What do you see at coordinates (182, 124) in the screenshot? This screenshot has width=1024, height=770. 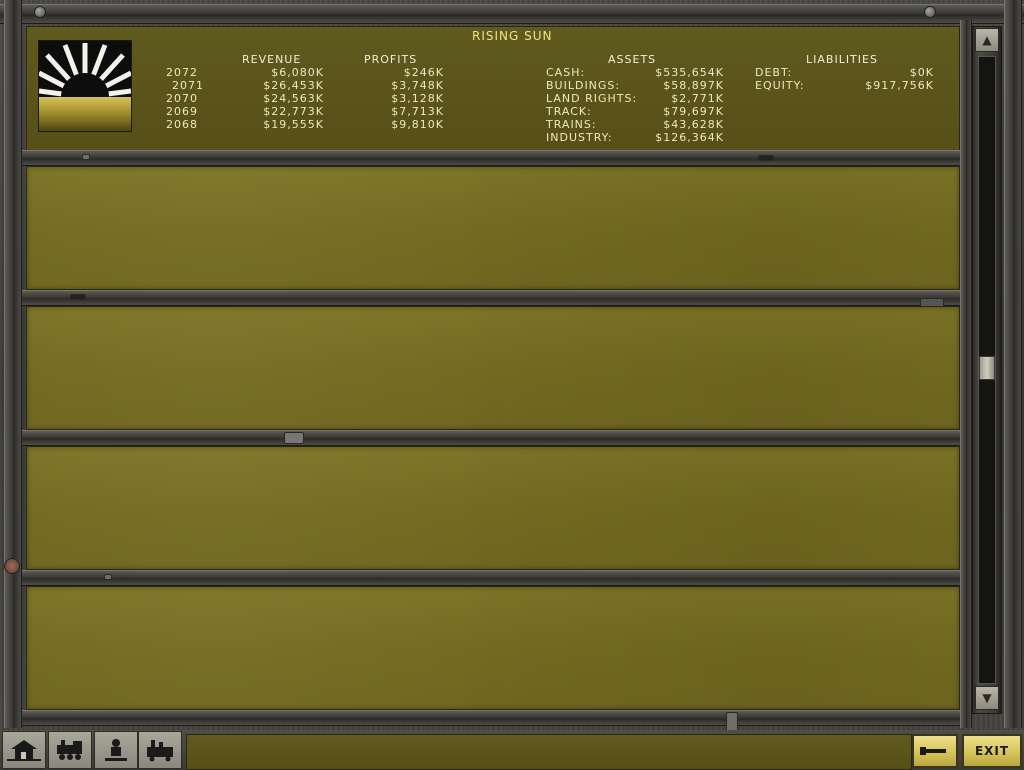 I see `year-cell: 2068` at bounding box center [182, 124].